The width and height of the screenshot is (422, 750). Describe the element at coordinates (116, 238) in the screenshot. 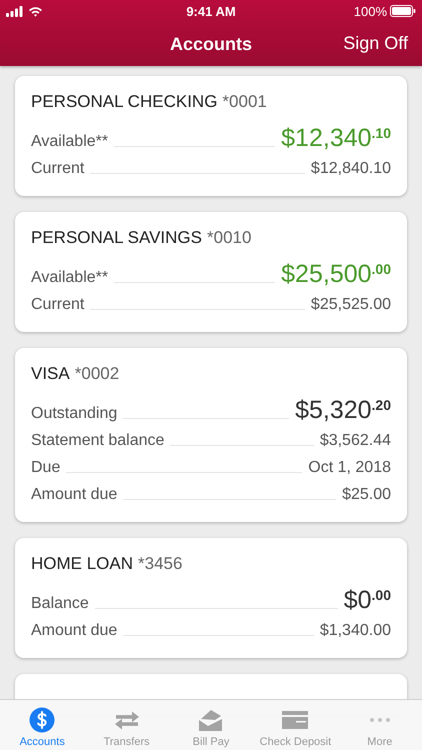

I see `account-name: PERSONAL SAVINGS` at that location.